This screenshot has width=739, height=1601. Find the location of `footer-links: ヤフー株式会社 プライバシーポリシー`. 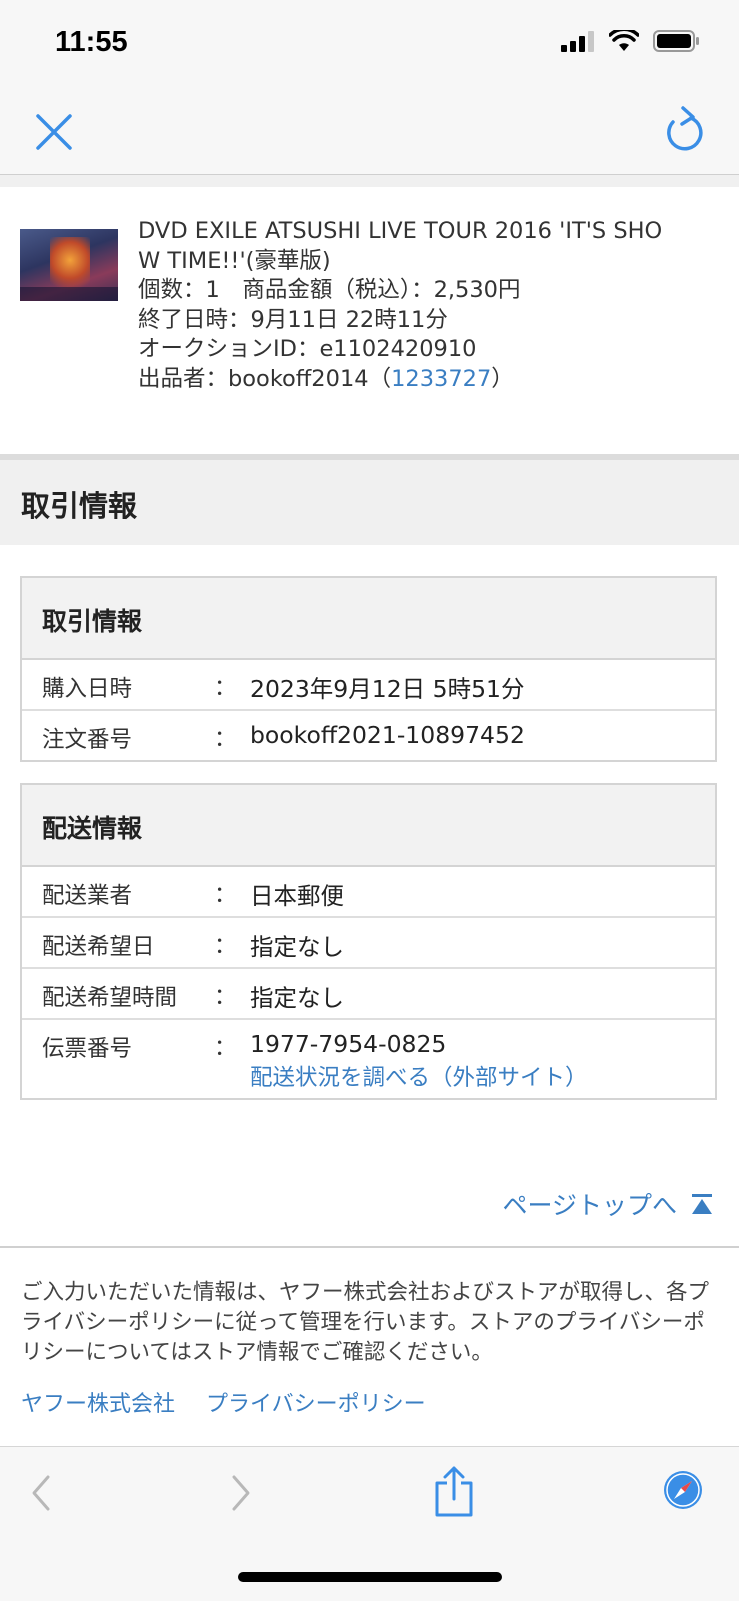

footer-links: ヤフー株式会社 プライバシーポリシー is located at coordinates (235, 1402).